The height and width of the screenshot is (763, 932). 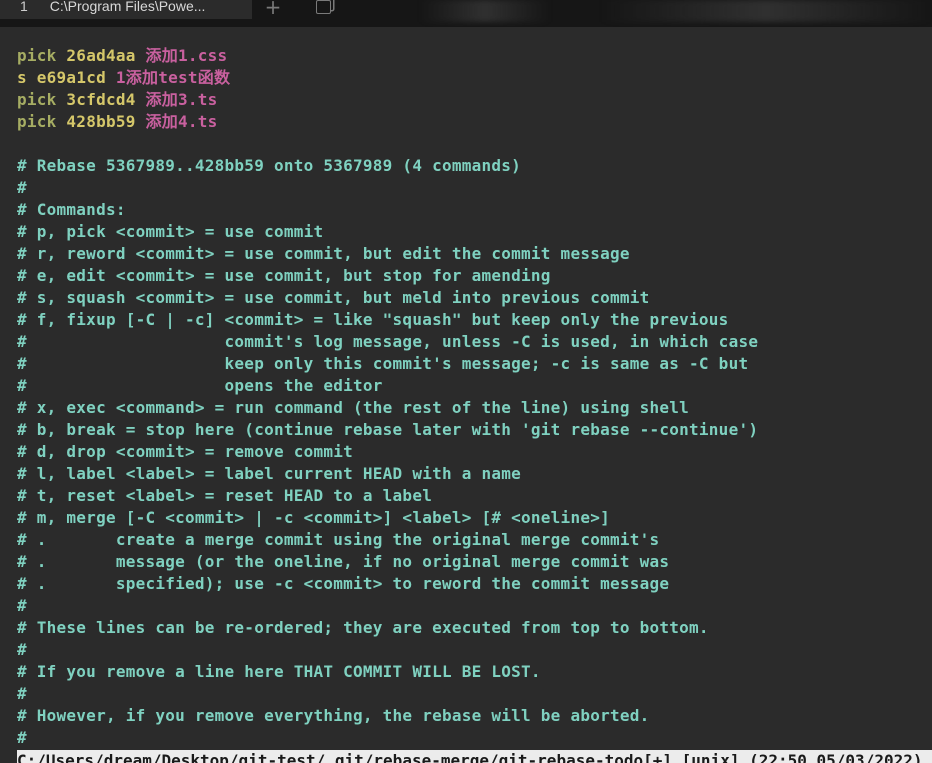 I want to click on comment-line: # p, pick <commit> = use commit, so click(x=170, y=231).